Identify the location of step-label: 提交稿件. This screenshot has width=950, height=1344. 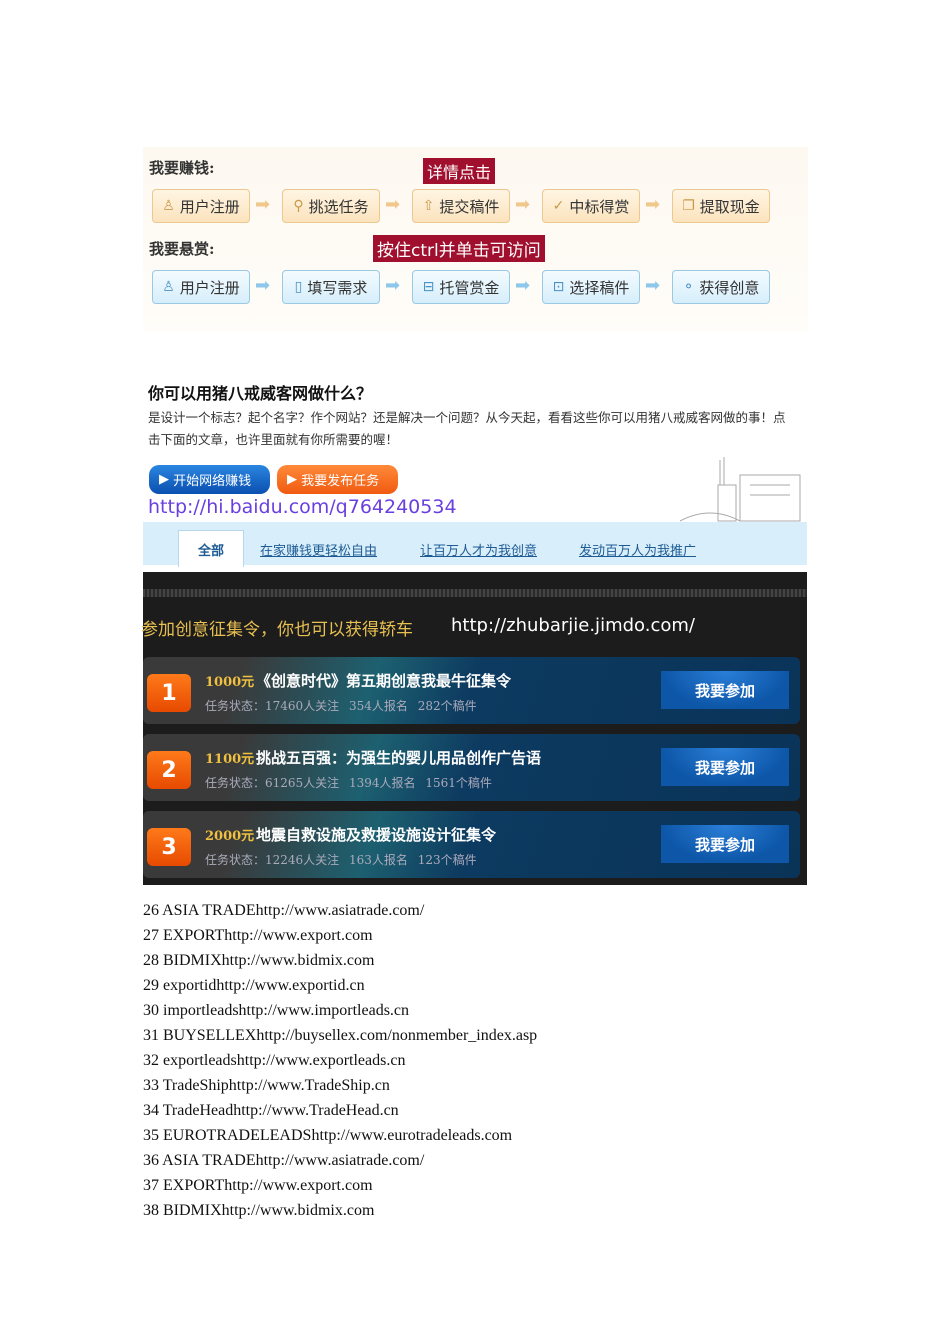
(469, 206).